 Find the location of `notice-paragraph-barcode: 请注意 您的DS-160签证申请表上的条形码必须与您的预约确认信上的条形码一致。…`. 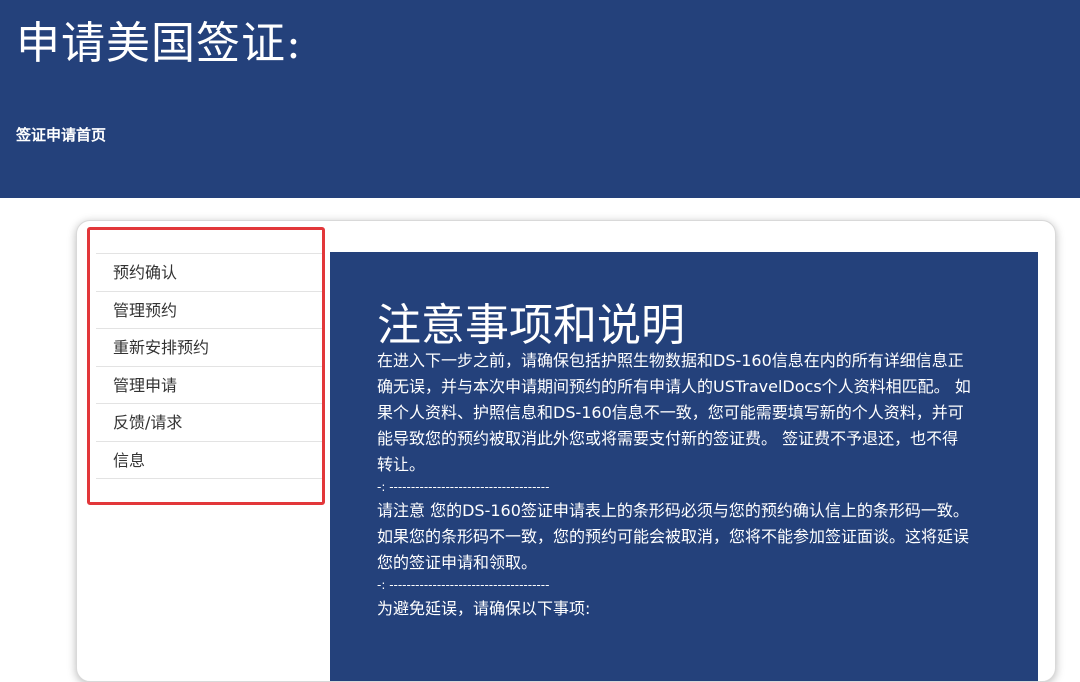

notice-paragraph-barcode: 请注意 您的DS-160签证申请表上的条形码必须与您的预约确认信上的条形码一致。… is located at coordinates (673, 536).